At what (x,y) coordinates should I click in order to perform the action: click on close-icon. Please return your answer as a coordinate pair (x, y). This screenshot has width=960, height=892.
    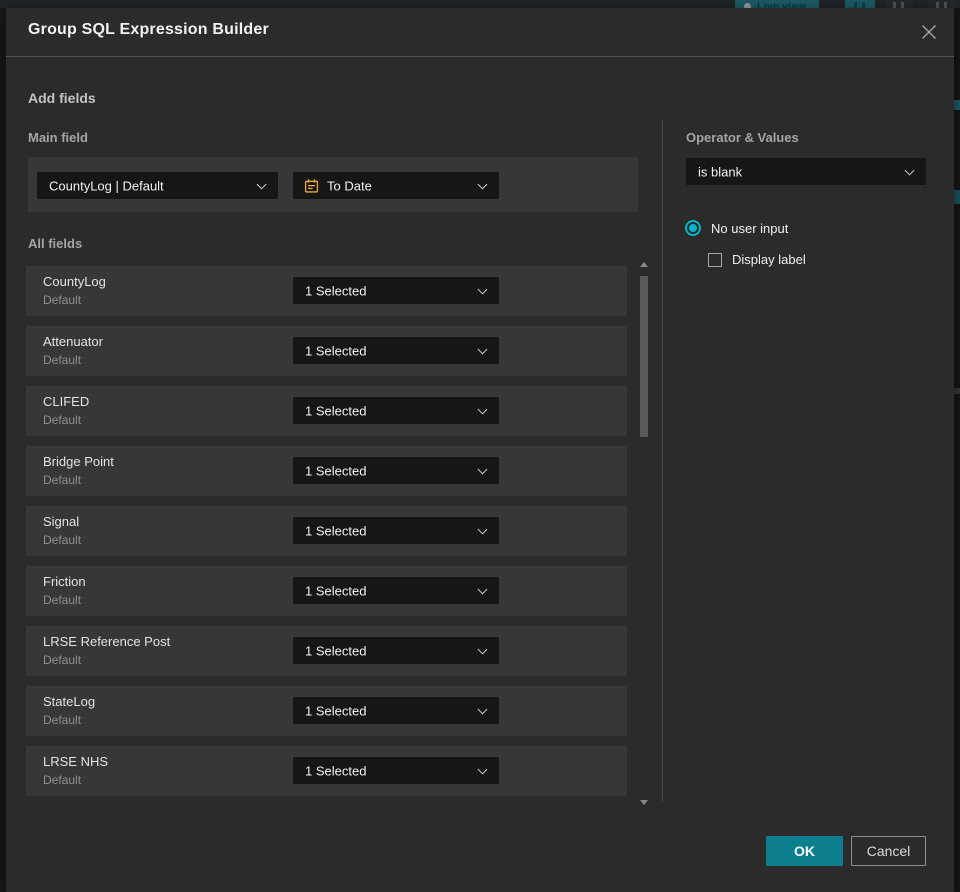
    Looking at the image, I should click on (929, 32).